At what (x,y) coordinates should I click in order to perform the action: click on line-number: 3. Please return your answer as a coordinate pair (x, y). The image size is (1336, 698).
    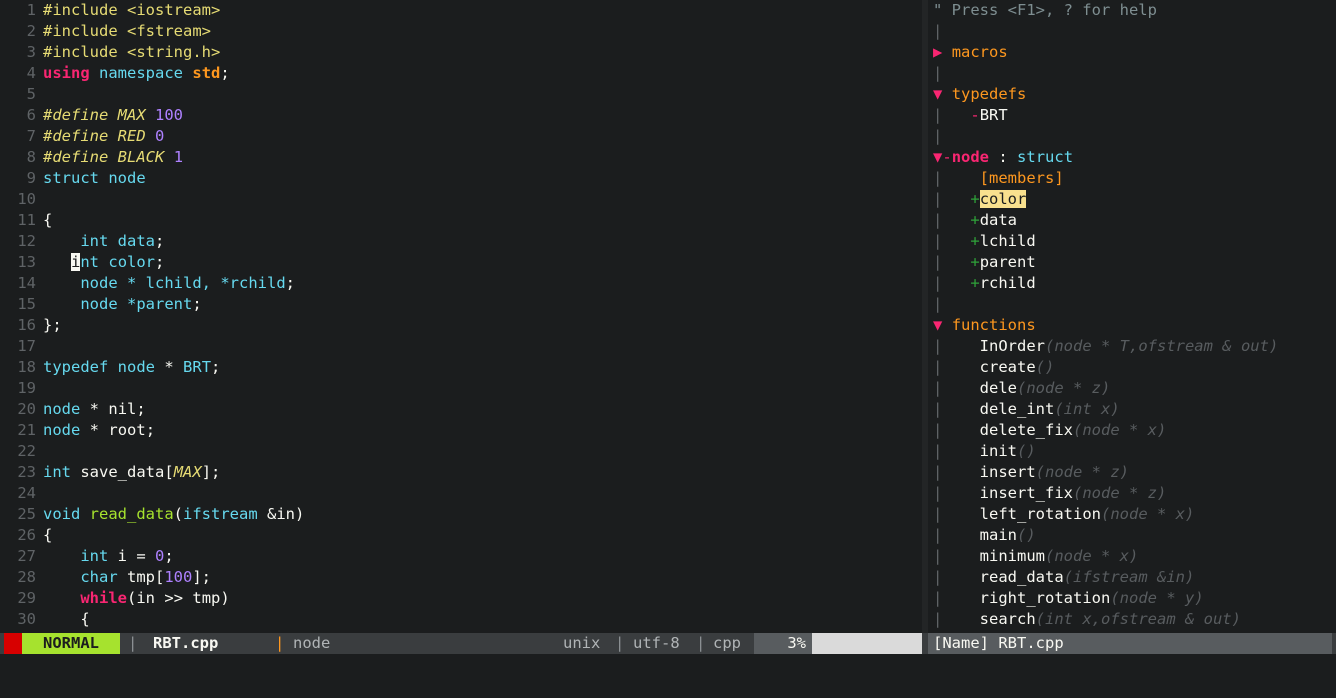
    Looking at the image, I should click on (31, 52).